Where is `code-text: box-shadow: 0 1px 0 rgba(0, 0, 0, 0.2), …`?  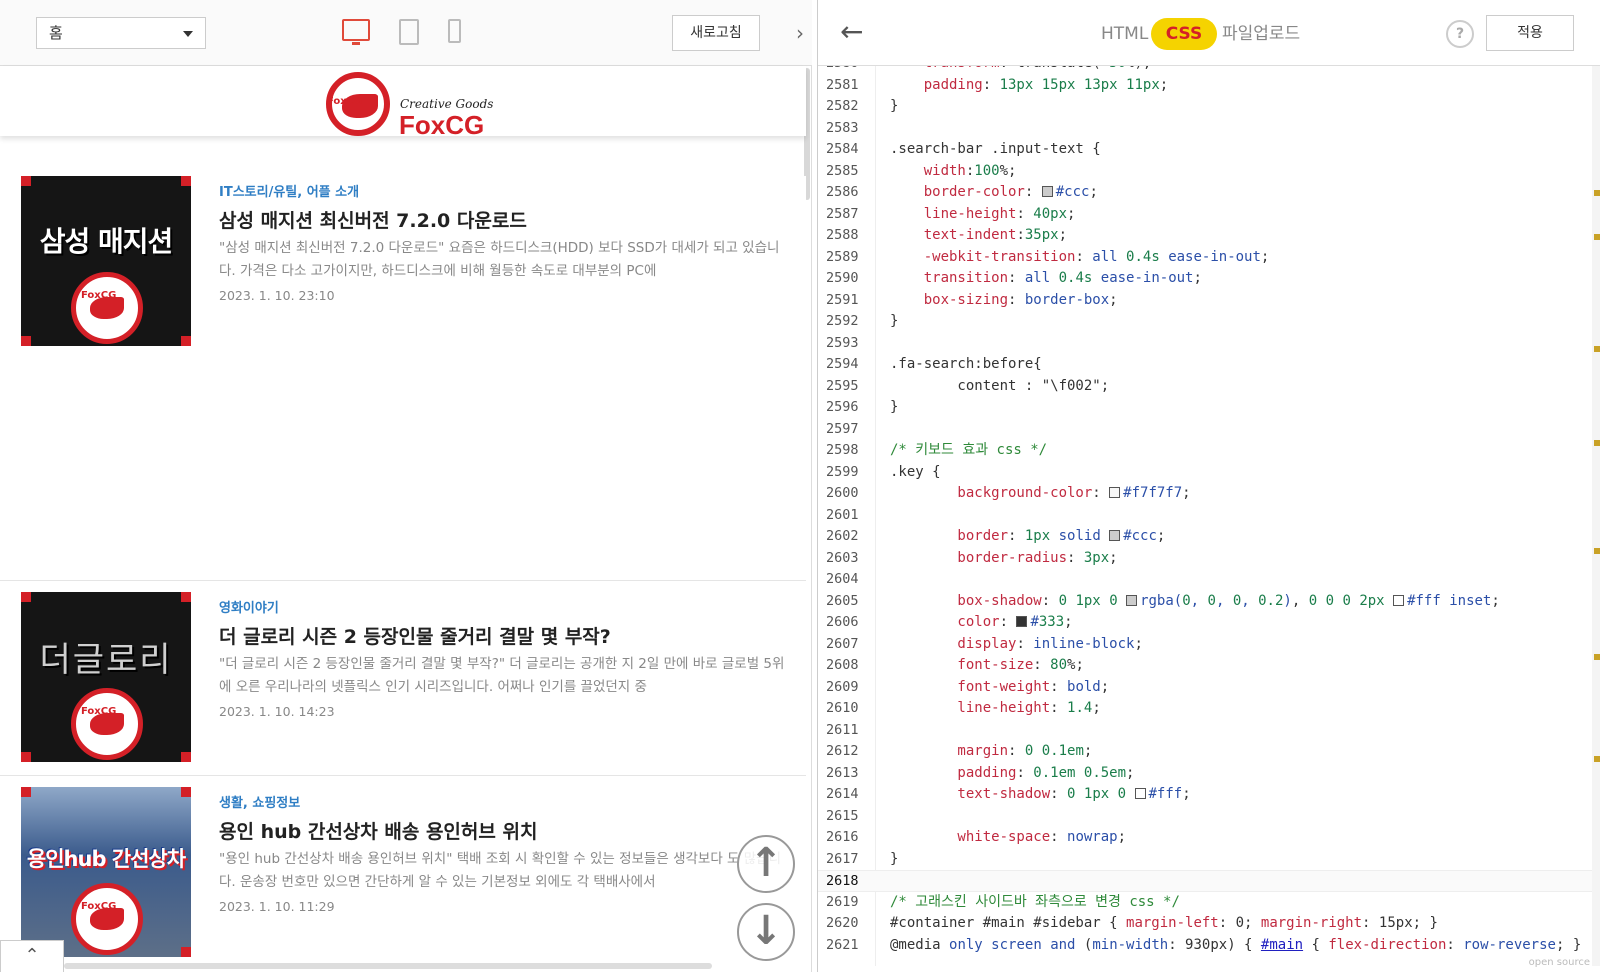 code-text: box-shadow: 0 1px 0 rgba(0, 0, 0, 0.2), … is located at coordinates (1194, 602).